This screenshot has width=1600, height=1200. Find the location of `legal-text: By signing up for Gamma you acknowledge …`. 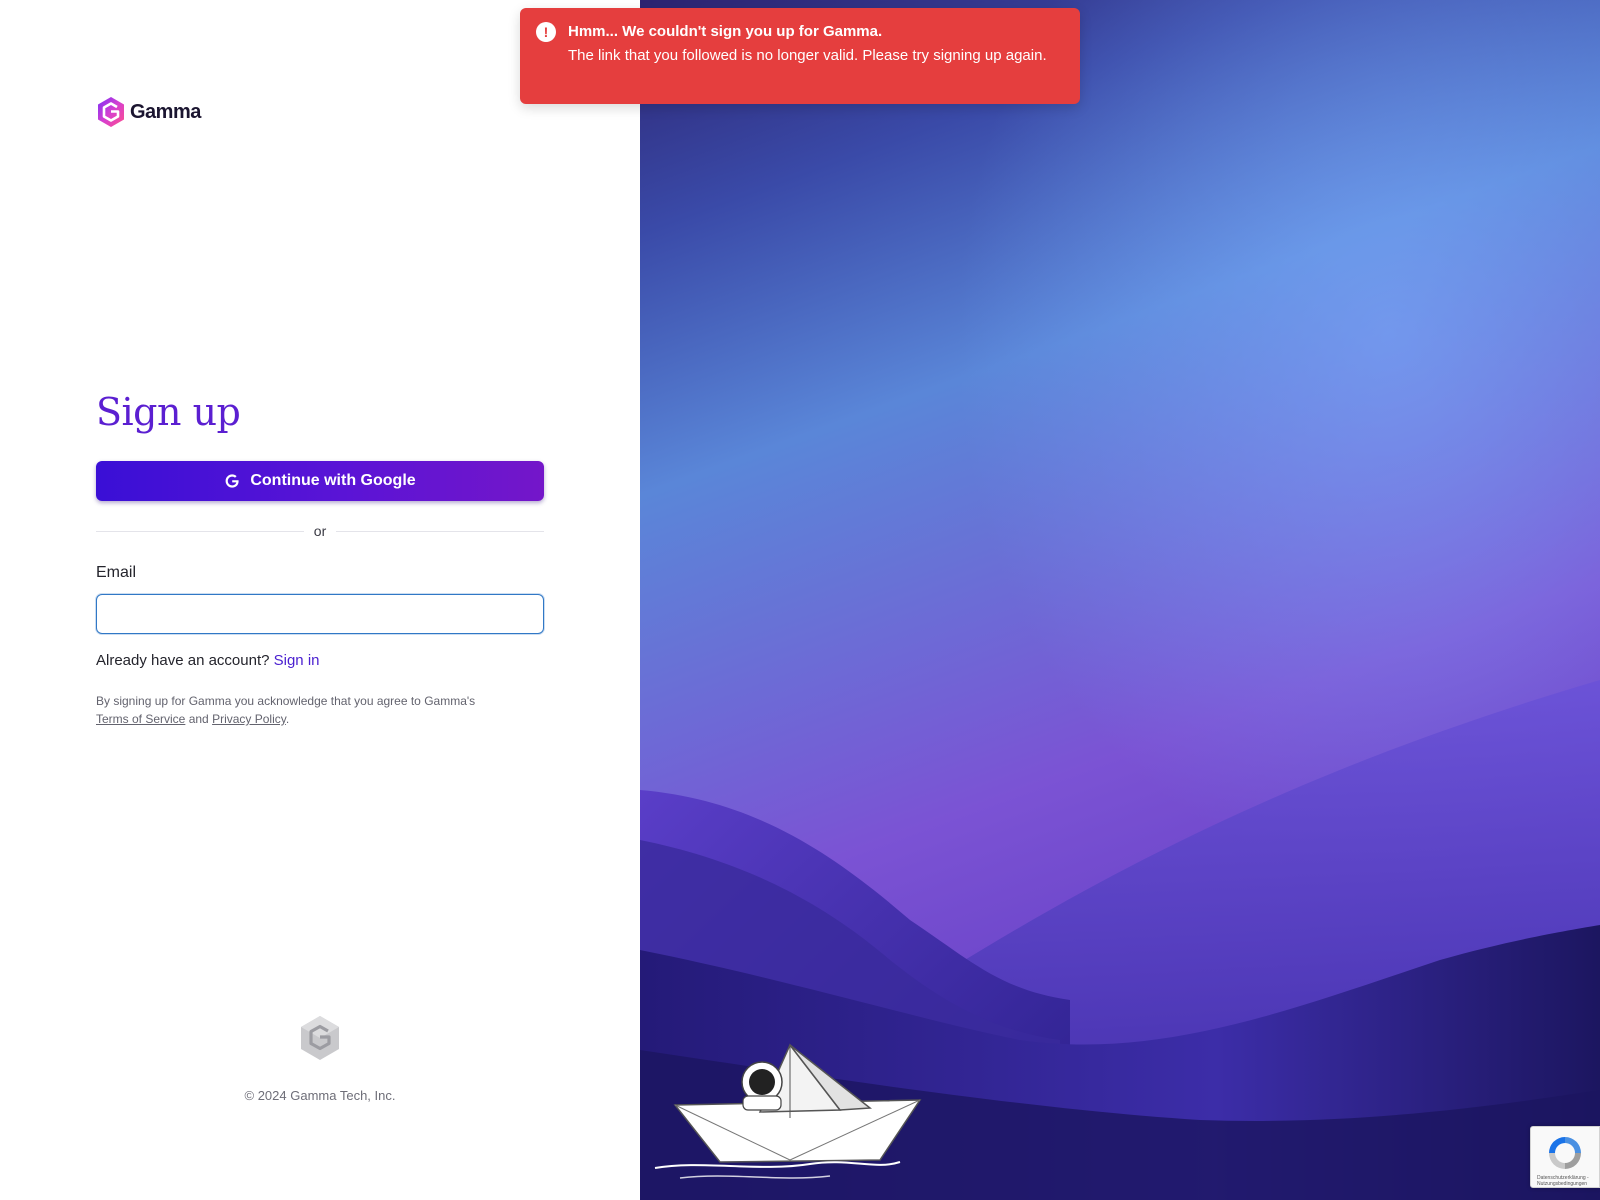

legal-text: By signing up for Gamma you acknowledge … is located at coordinates (286, 701).